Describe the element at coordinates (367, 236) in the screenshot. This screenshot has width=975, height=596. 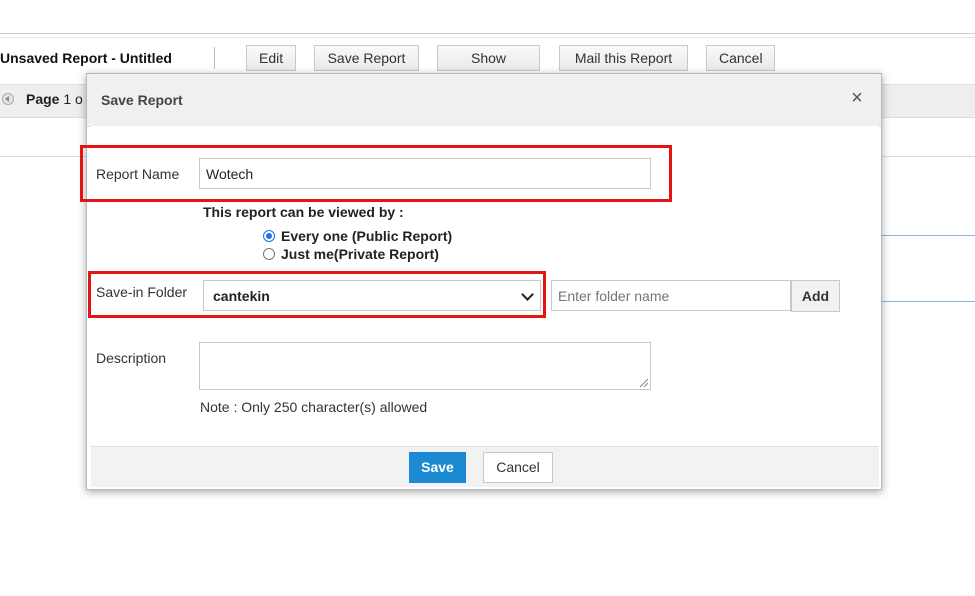
I see `radio-public-label: Every one (Public Report)` at that location.